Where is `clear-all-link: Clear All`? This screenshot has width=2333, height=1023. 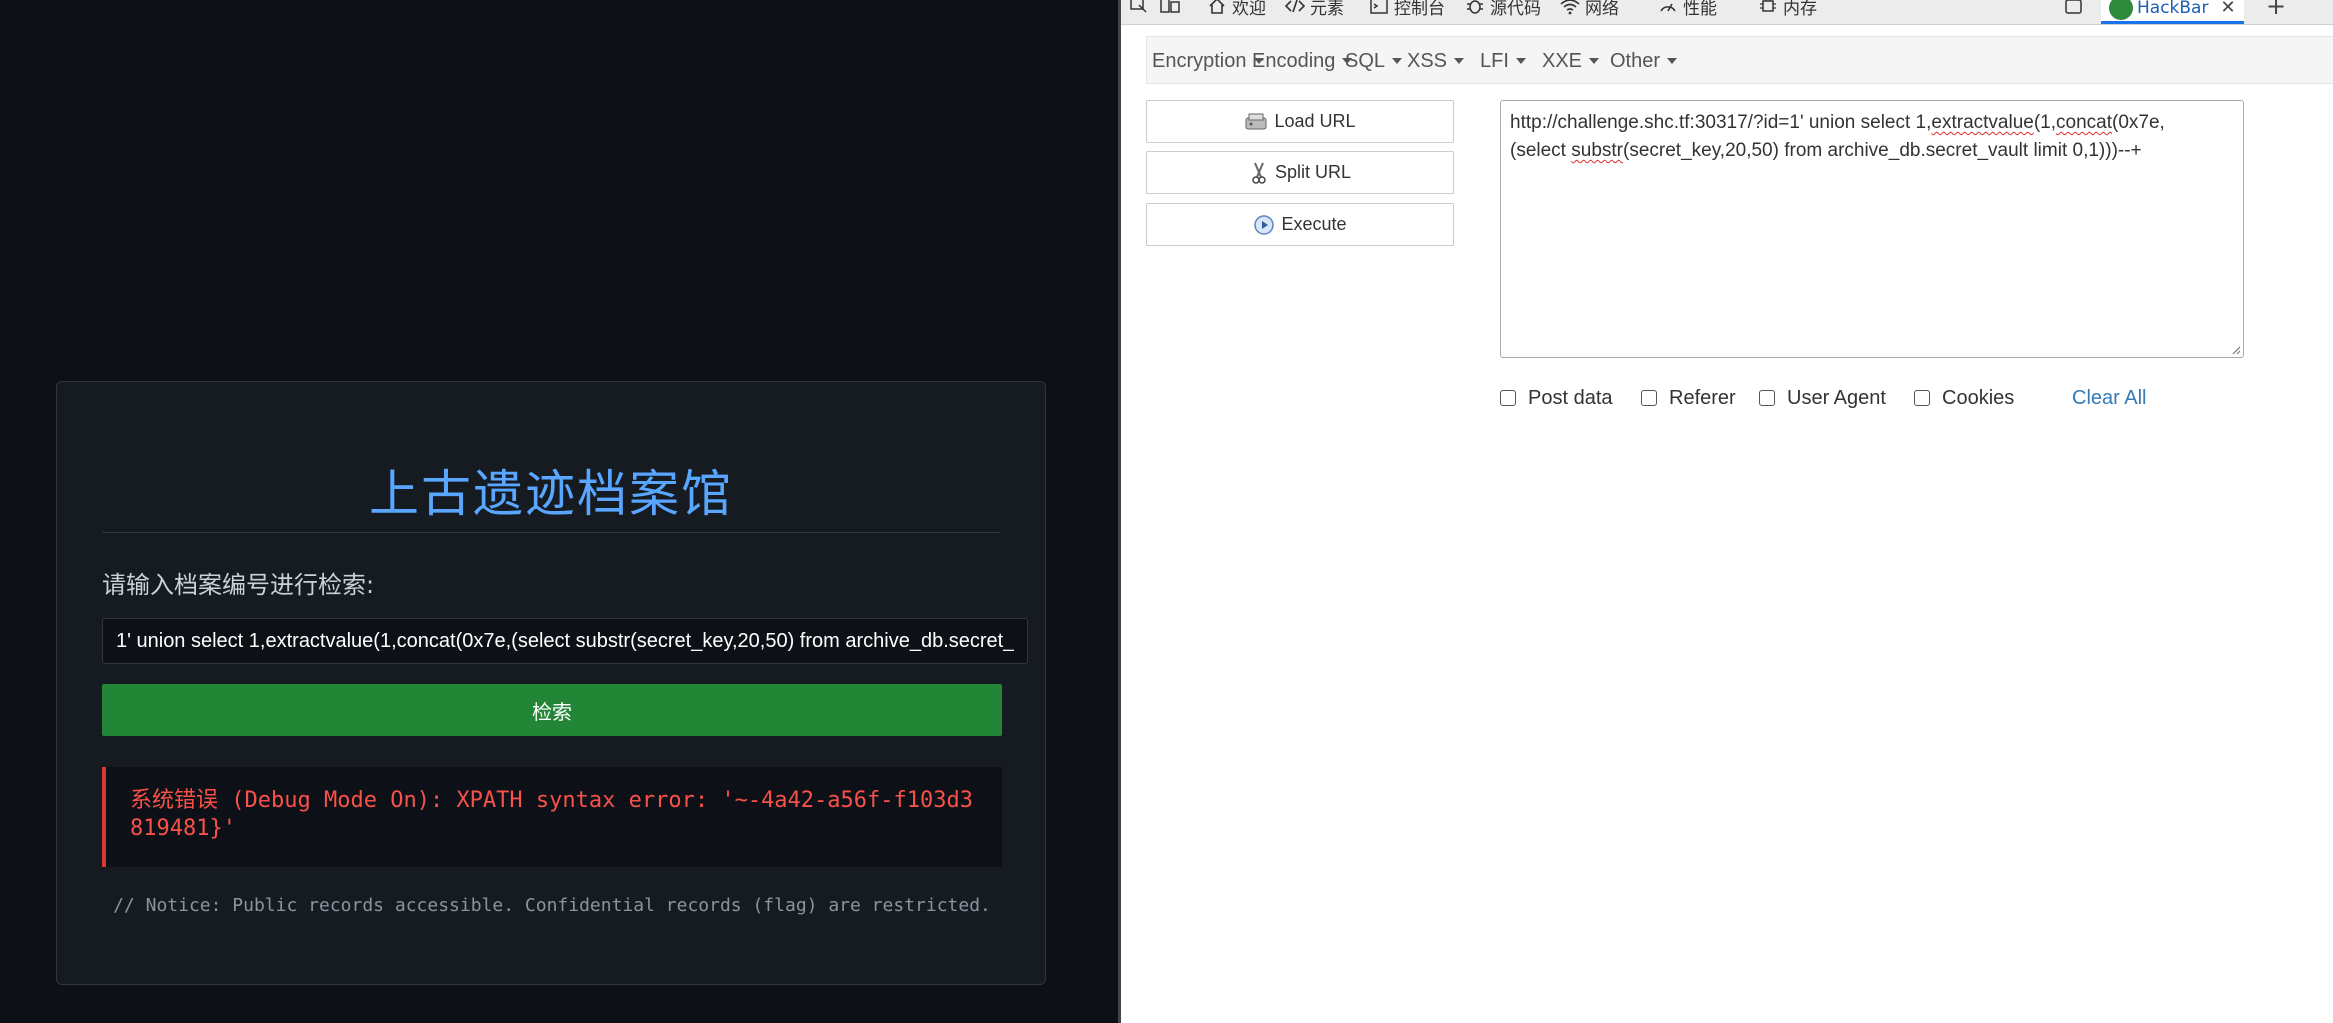 clear-all-link: Clear All is located at coordinates (2109, 398).